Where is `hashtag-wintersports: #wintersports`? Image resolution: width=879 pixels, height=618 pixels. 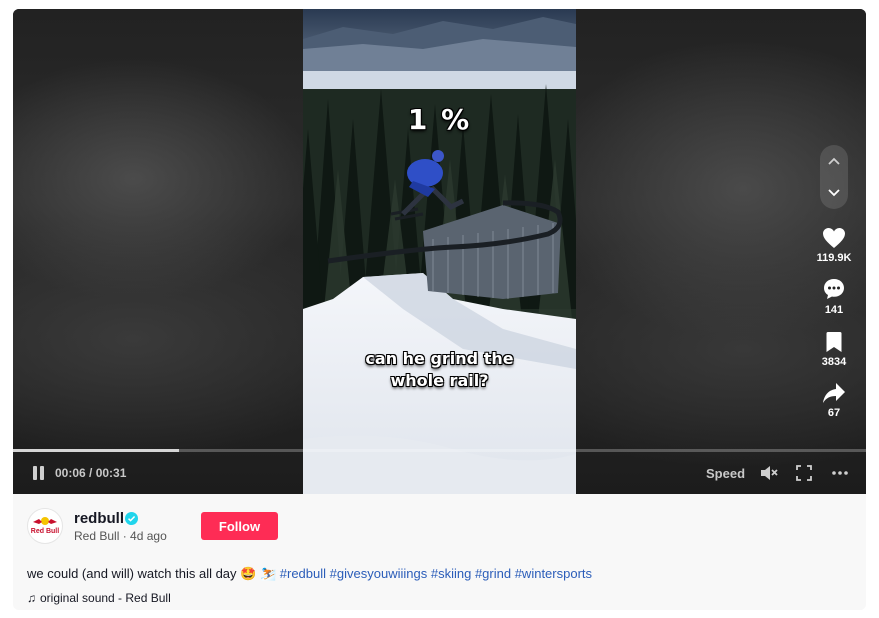 hashtag-wintersports: #wintersports is located at coordinates (553, 573).